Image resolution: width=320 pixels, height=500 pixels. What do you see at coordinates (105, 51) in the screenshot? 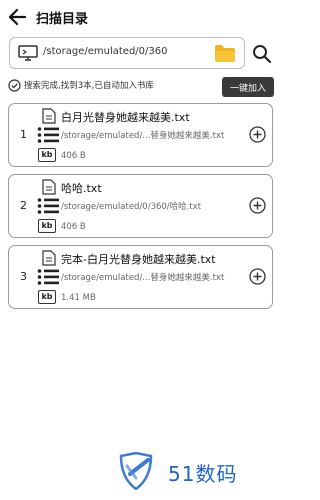
I see `path-value: /storage/emulated/0/360` at bounding box center [105, 51].